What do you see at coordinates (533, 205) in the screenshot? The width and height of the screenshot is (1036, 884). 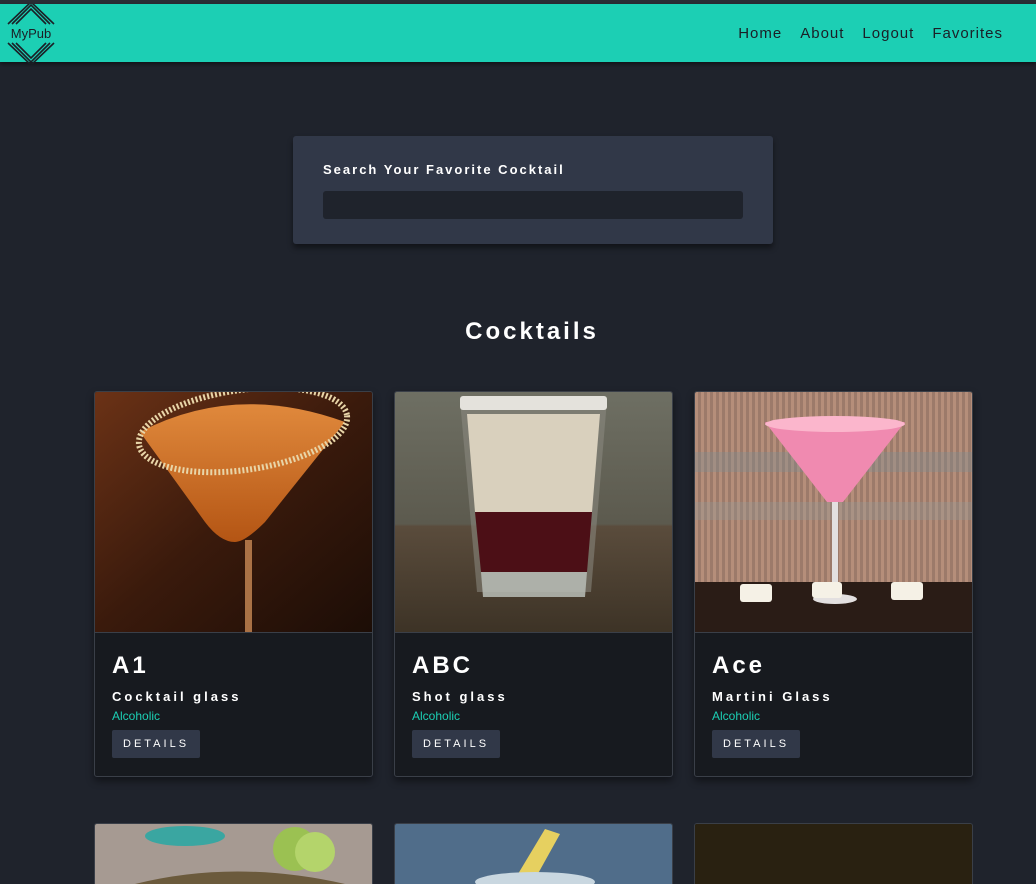 I see `search-input` at bounding box center [533, 205].